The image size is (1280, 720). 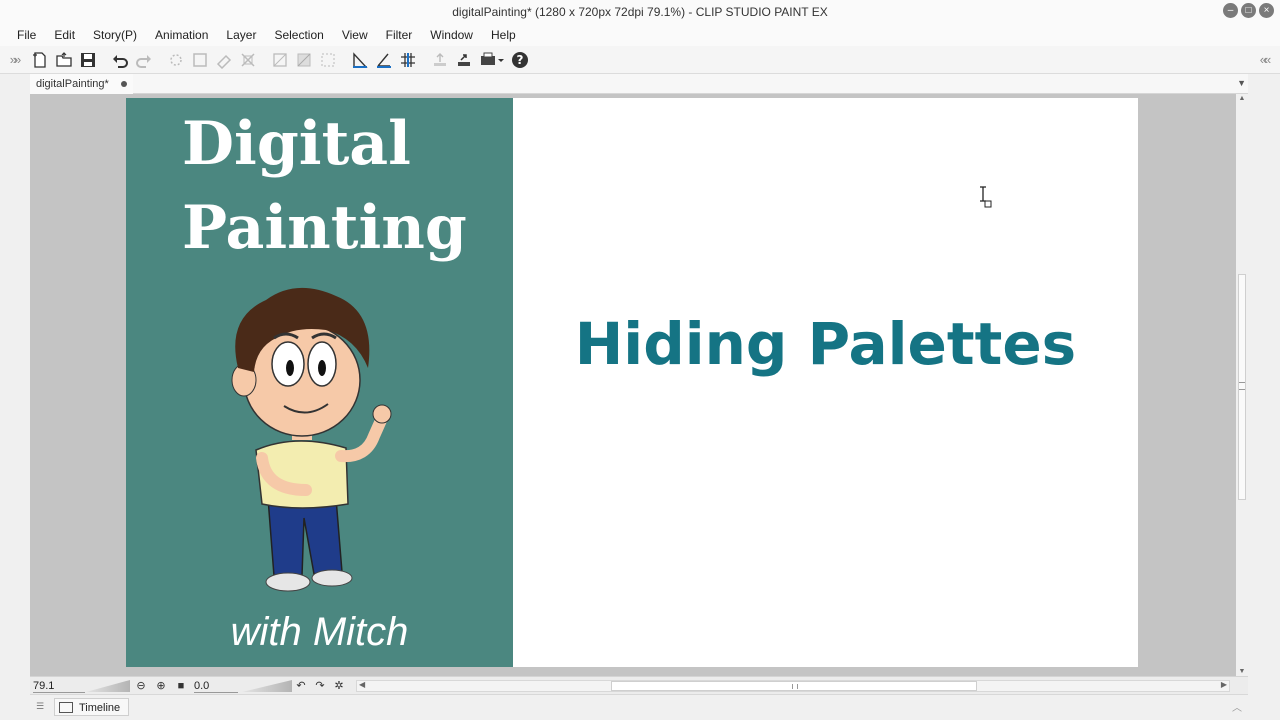 I want to click on left-dock-strip, so click(x=15, y=397).